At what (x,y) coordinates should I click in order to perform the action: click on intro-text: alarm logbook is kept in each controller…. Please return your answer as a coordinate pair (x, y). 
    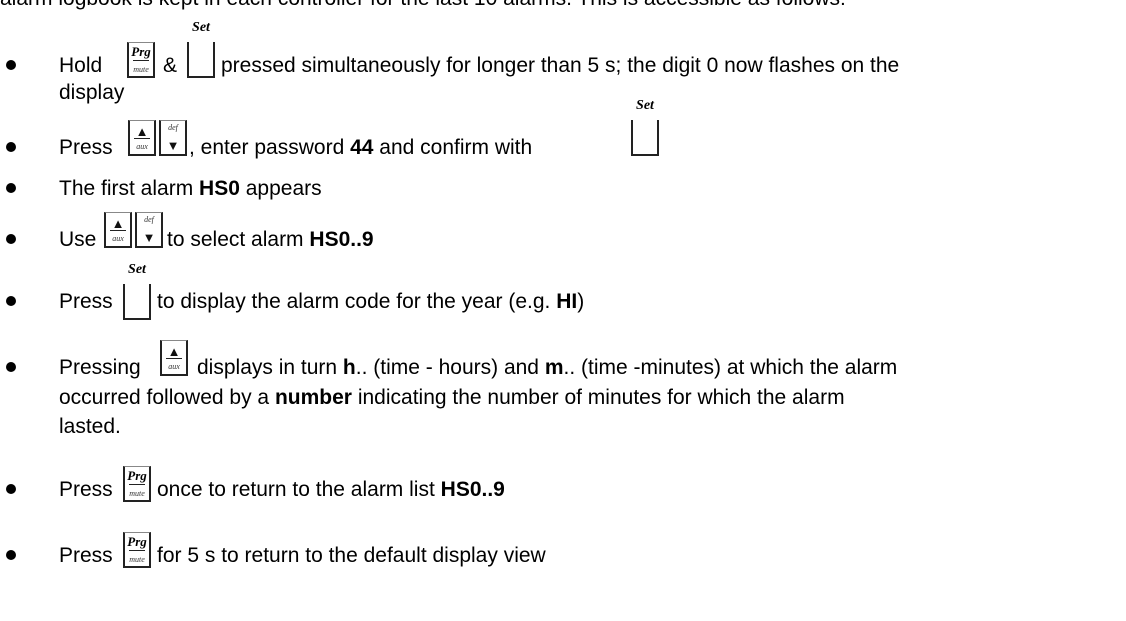
    Looking at the image, I should click on (423, 5).